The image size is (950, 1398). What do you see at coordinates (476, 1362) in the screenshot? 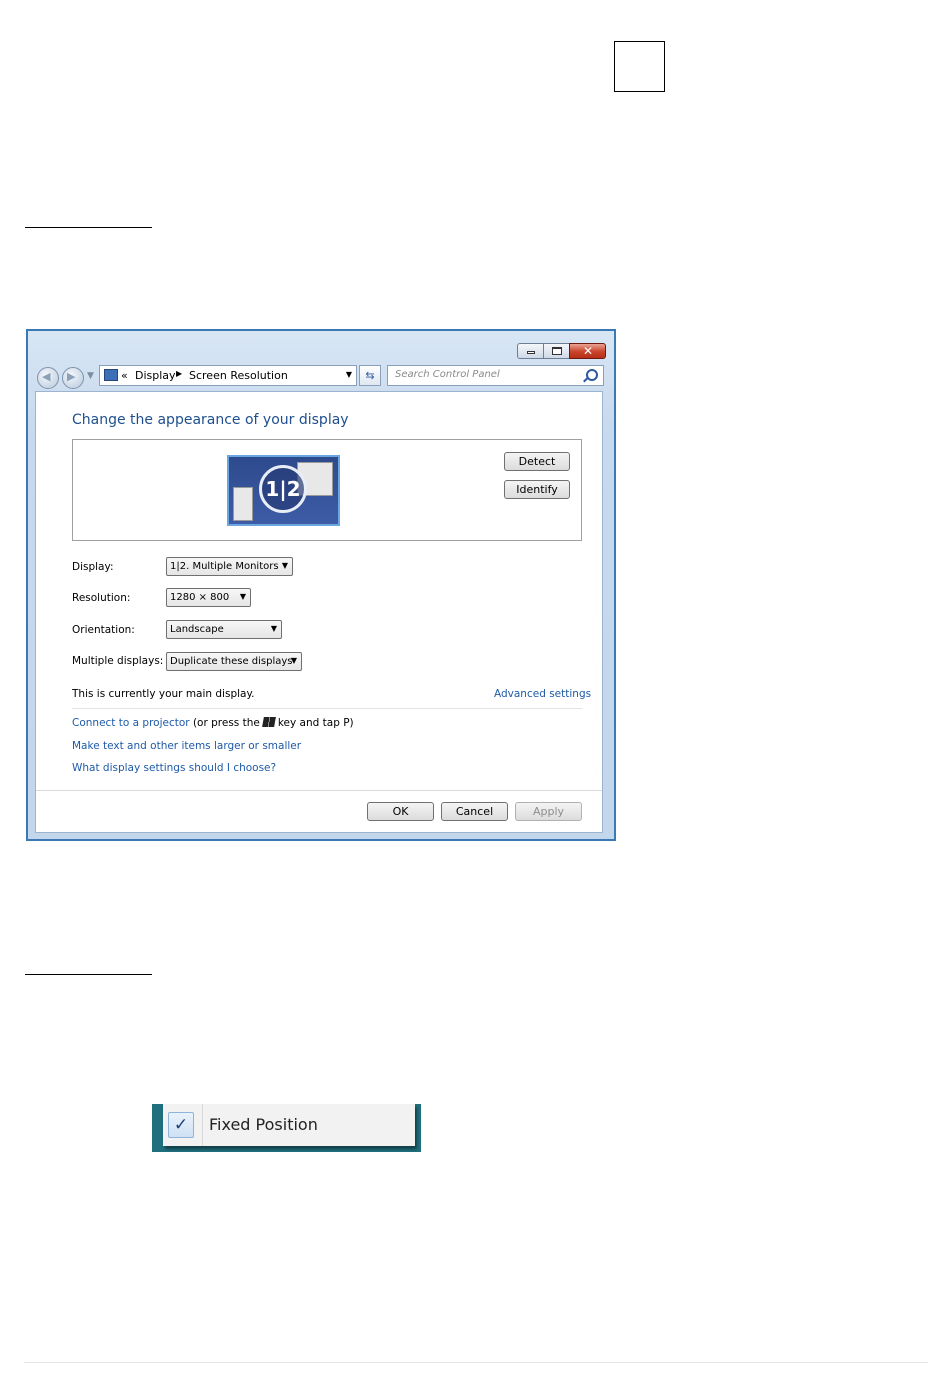
I see `footer-rule` at bounding box center [476, 1362].